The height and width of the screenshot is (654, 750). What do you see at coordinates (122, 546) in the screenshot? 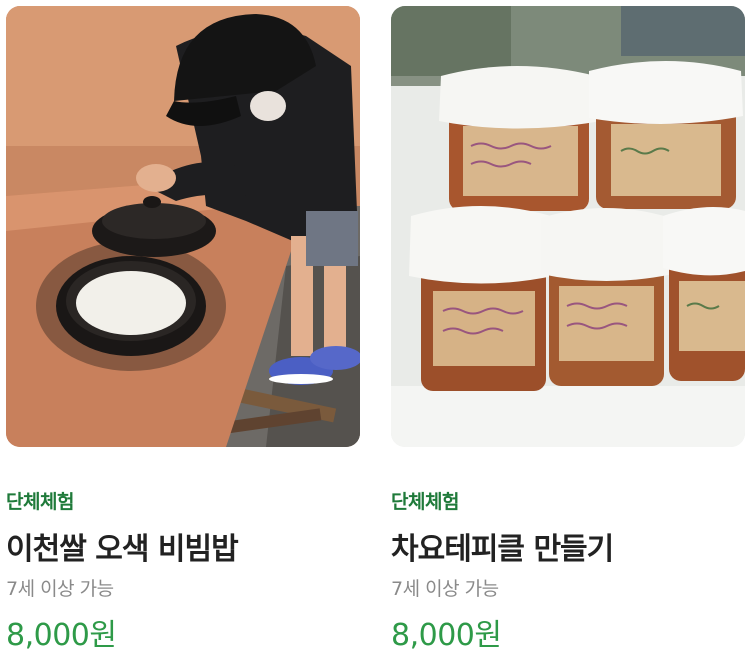
I see `product-title: 이천쌀 오색 비빔밥` at bounding box center [122, 546].